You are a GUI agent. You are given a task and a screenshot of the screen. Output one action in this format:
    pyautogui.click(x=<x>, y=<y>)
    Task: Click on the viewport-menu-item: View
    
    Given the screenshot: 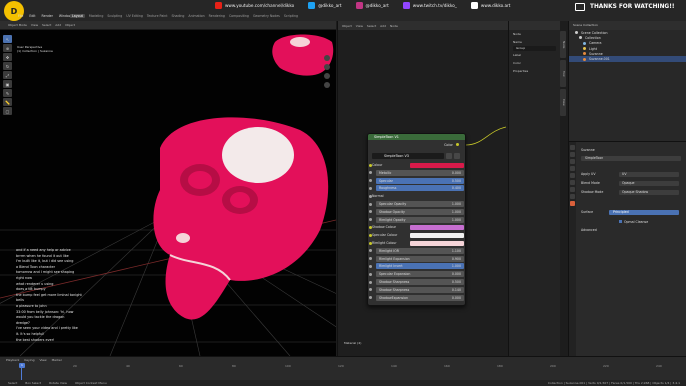 What is the action you would take?
    pyautogui.click(x=34, y=25)
    